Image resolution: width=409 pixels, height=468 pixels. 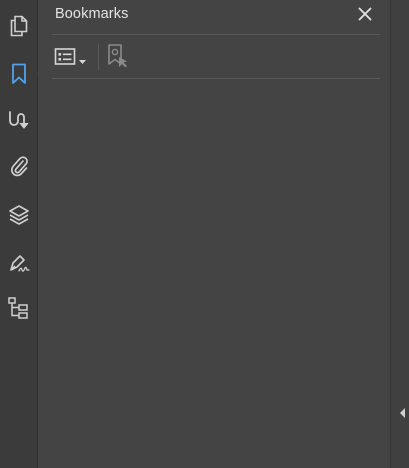 I want to click on panel-title: Bookmarks, so click(x=92, y=14).